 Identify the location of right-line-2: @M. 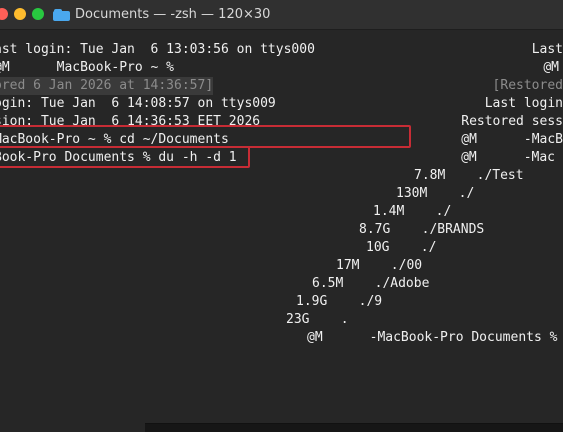
(551, 67).